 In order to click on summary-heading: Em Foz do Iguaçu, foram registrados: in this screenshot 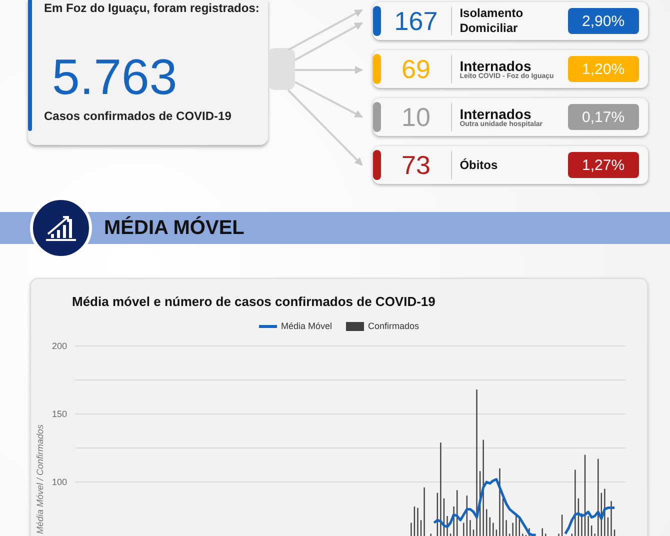, I will do `click(152, 8)`.